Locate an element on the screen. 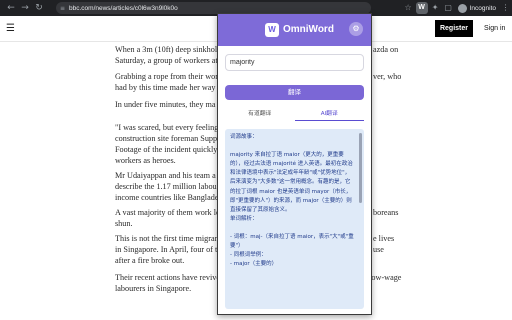 This screenshot has width=512, height=320. forward-icon: → is located at coordinates (25, 8).